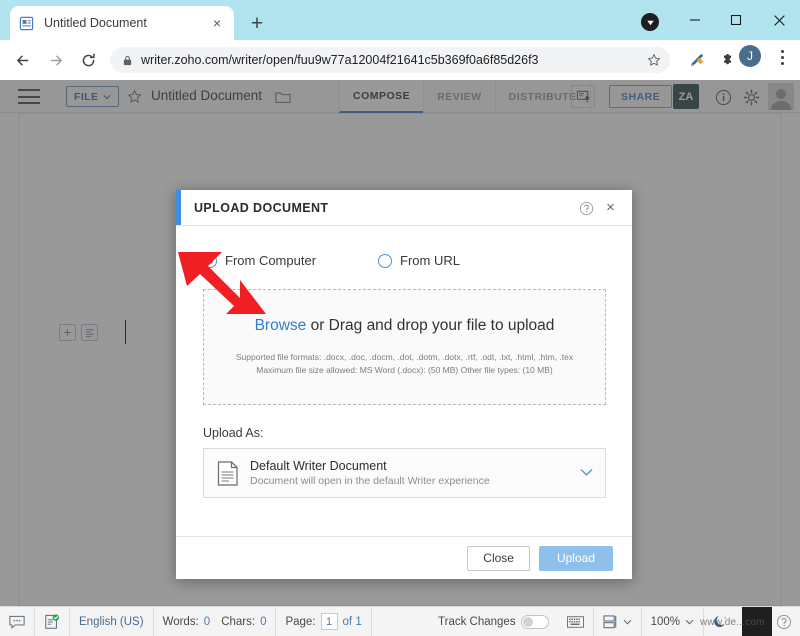  I want to click on page-layout-control, so click(618, 621).